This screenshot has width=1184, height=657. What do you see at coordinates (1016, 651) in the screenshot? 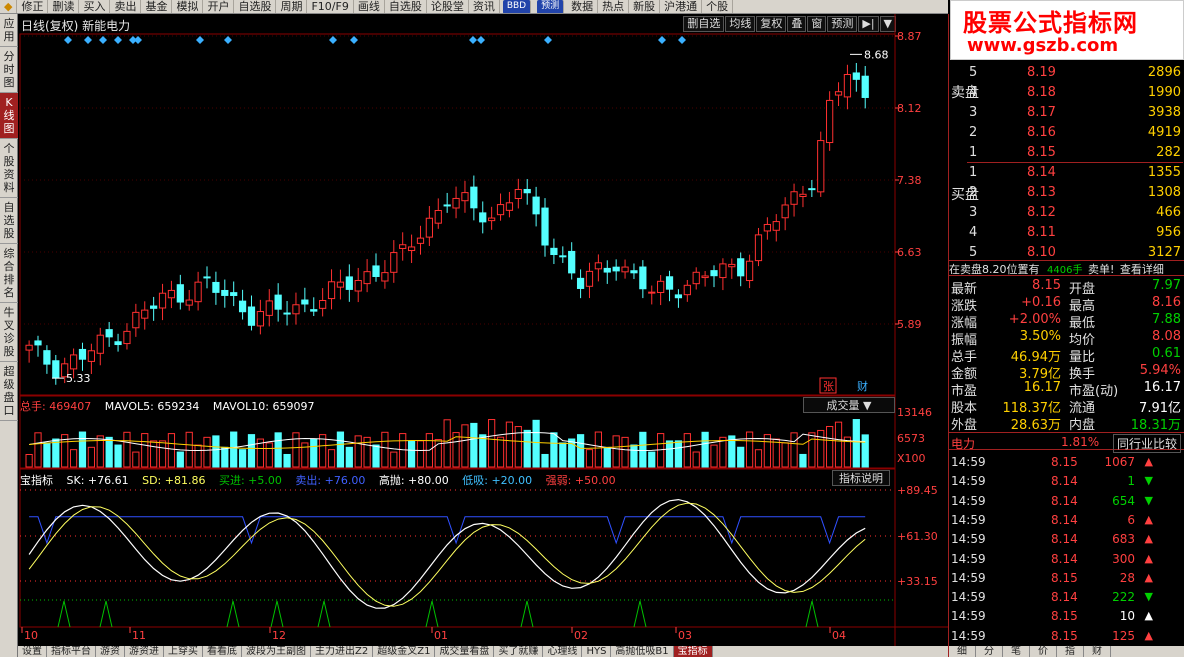
I see `right-tab-2: 笔` at bounding box center [1016, 651].